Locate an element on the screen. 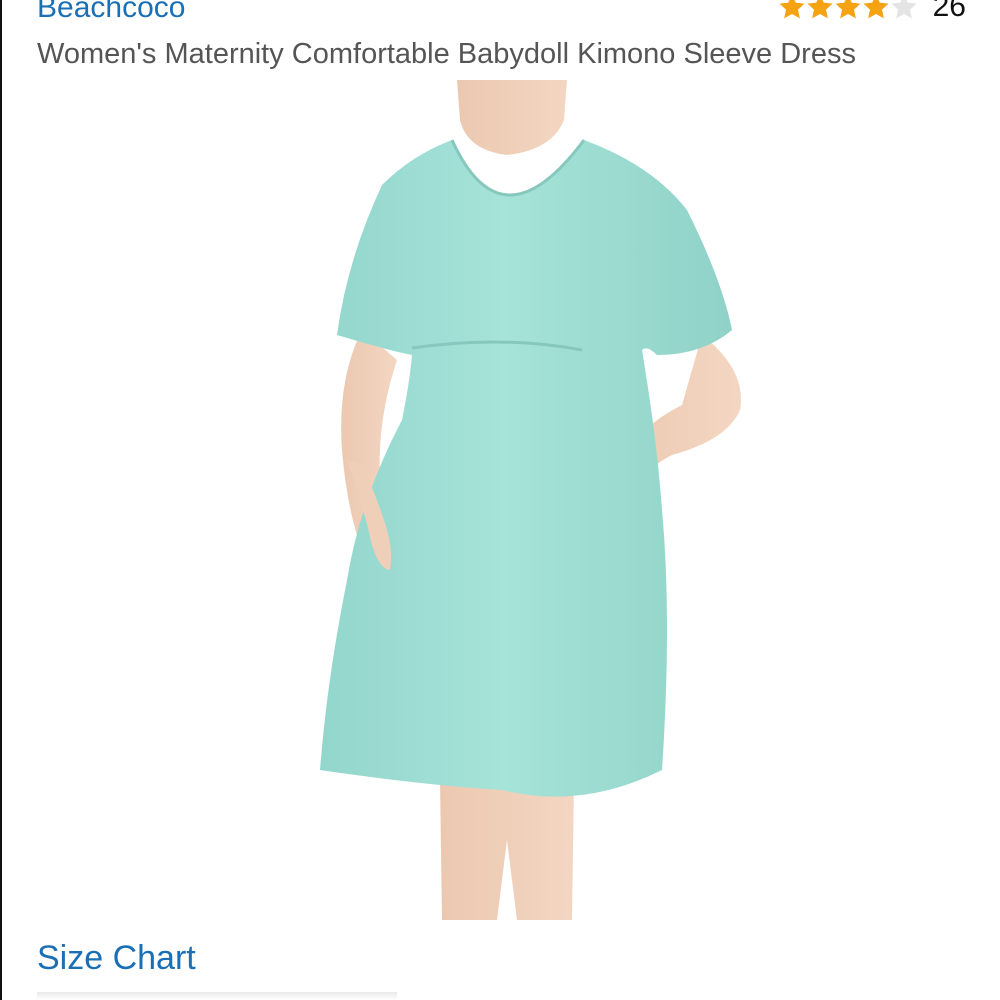 This screenshot has width=1000, height=1000. model-neck is located at coordinates (512, 117).